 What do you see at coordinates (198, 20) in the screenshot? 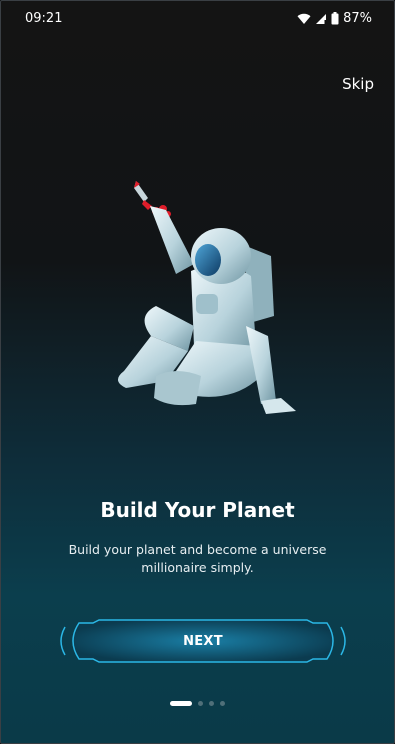
I see `status-bar: 09:21 87%` at bounding box center [198, 20].